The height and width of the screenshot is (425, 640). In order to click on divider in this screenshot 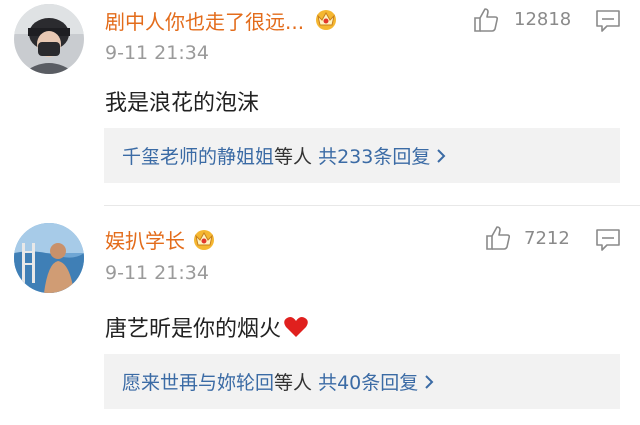, I will do `click(372, 205)`.